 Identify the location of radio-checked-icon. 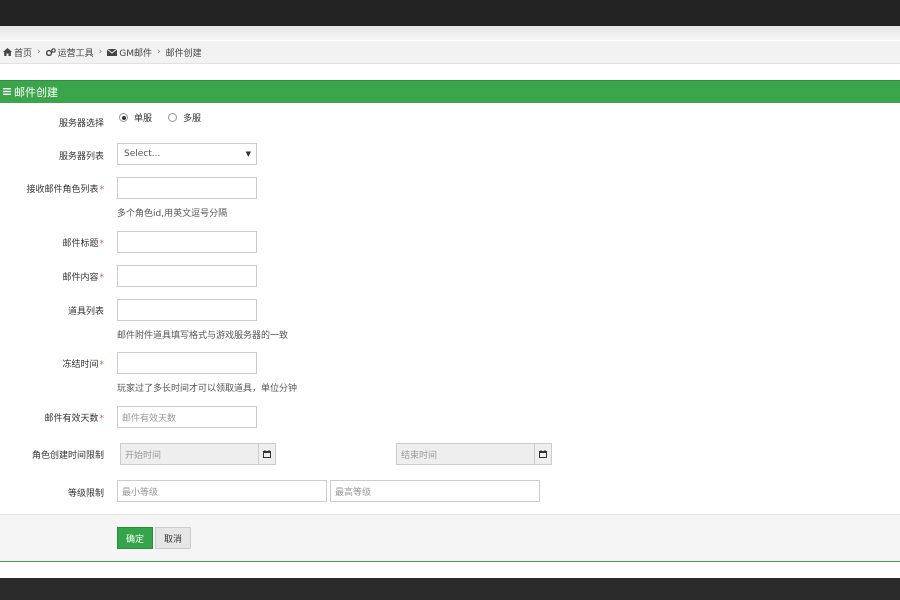
(123, 117).